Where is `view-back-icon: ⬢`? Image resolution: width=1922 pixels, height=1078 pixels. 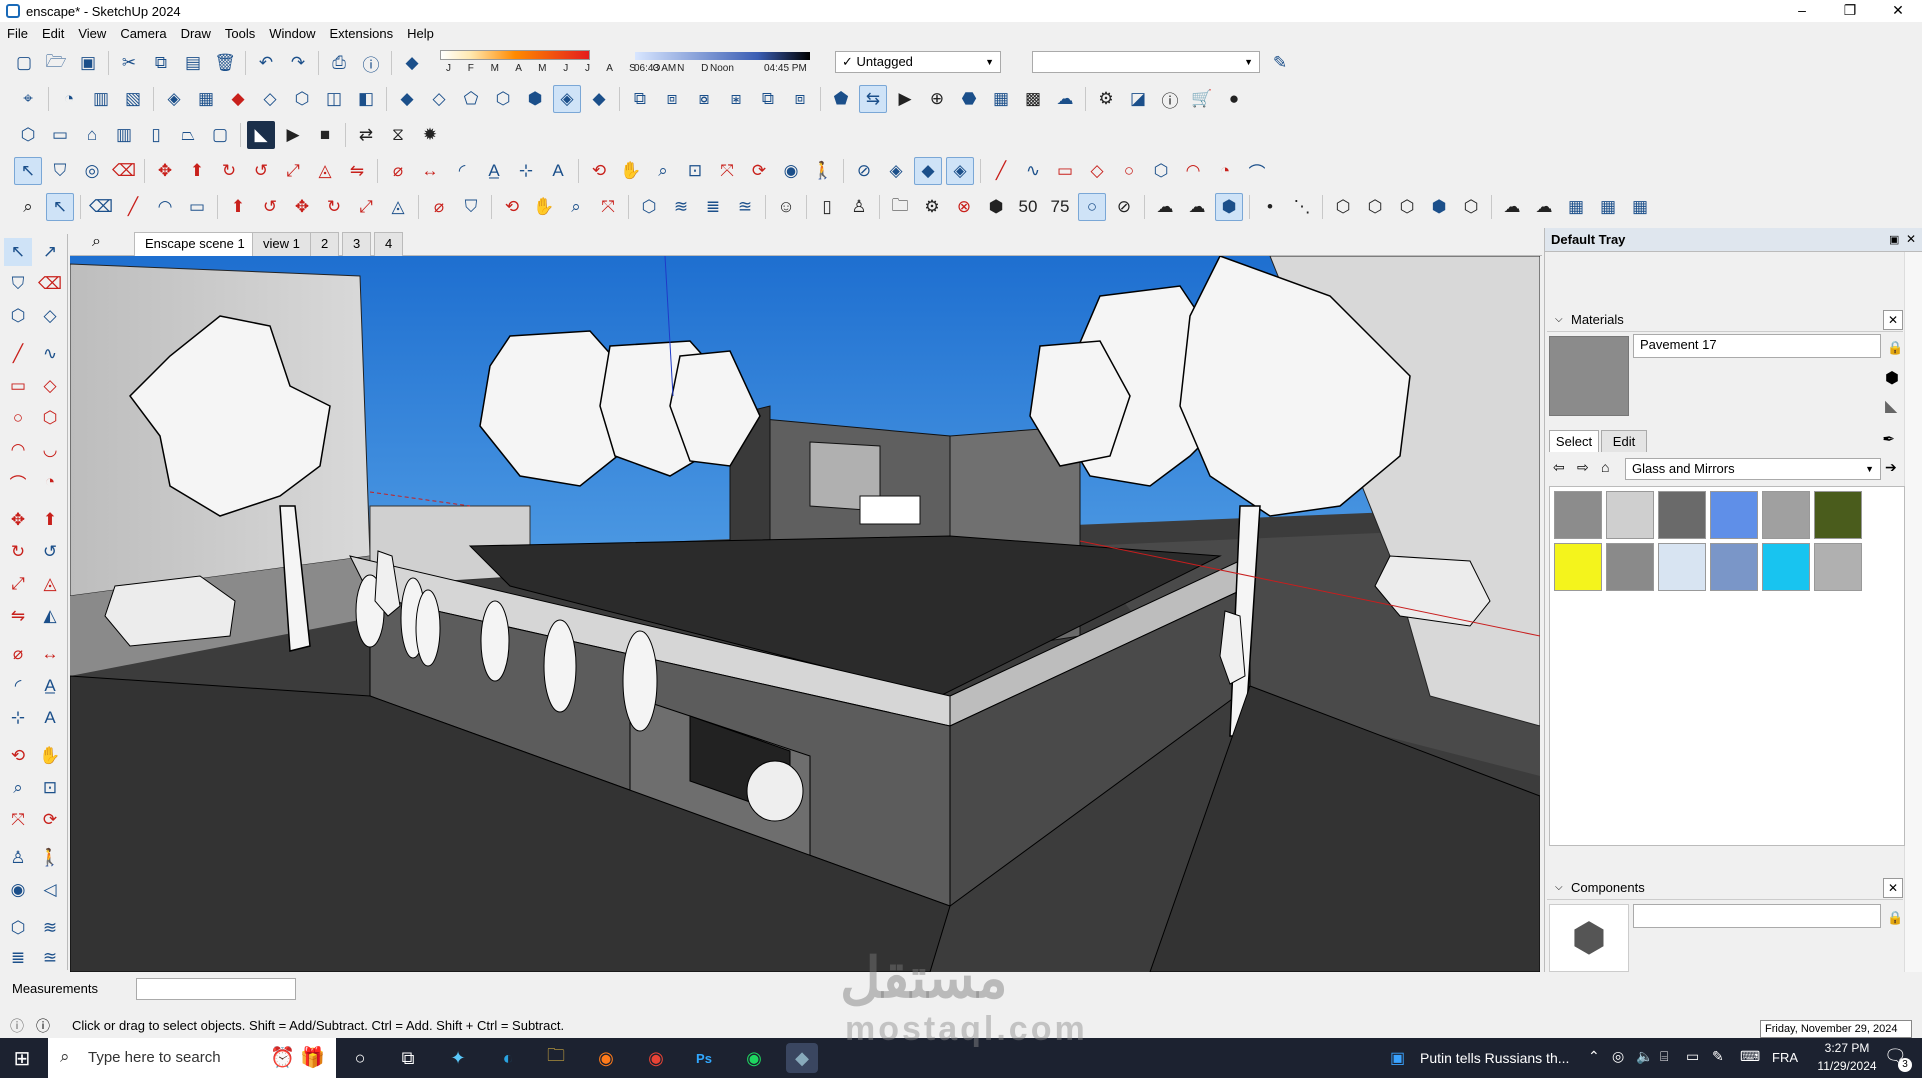
view-back-icon: ⬢ is located at coordinates (535, 99).